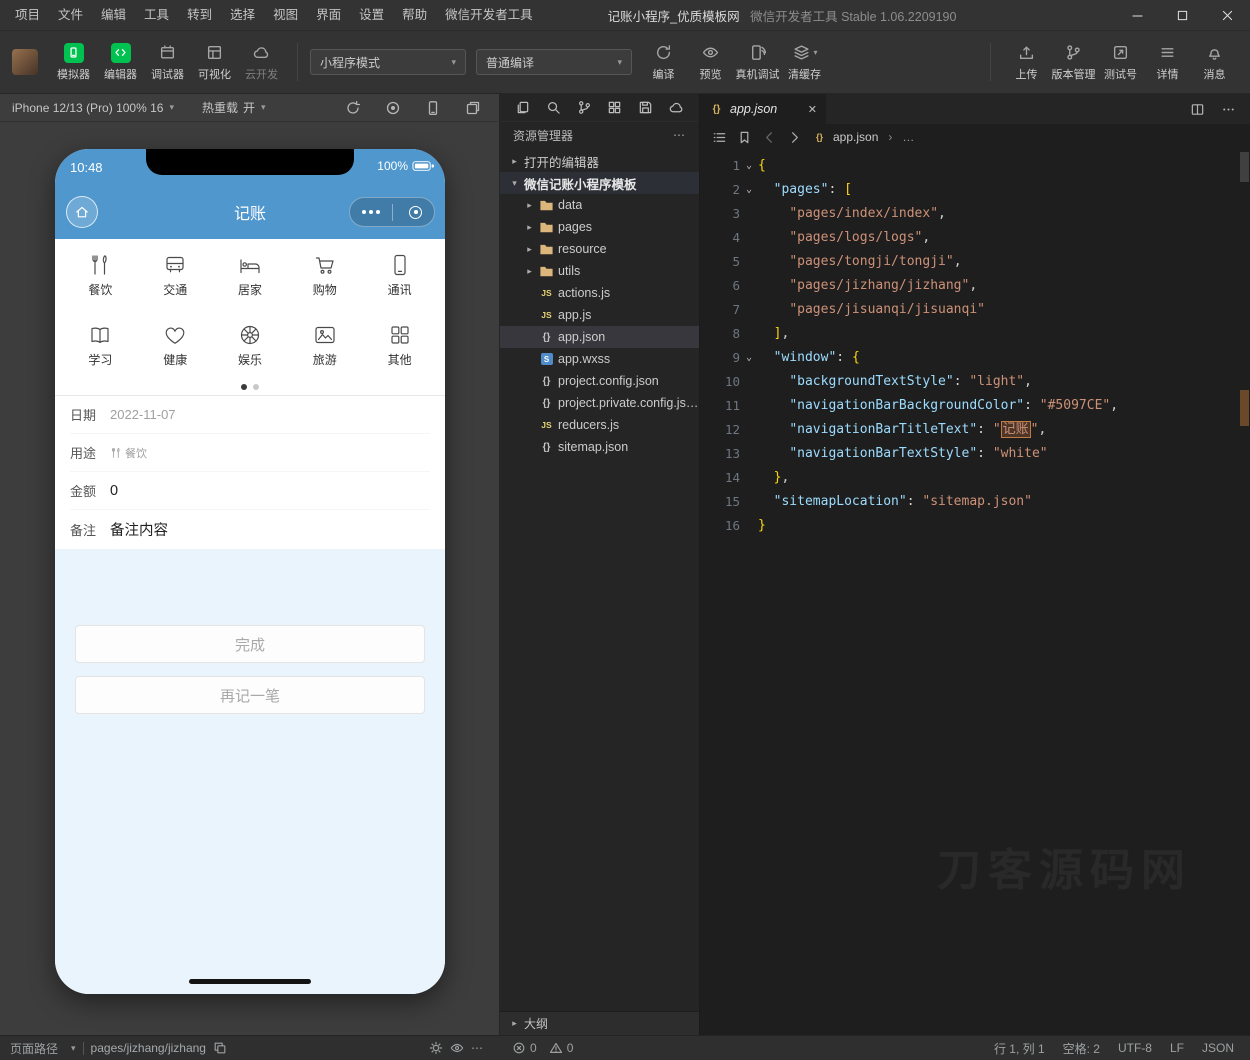 The width and height of the screenshot is (1250, 1060). Describe the element at coordinates (1228, 109) in the screenshot. I see `editor-more-icon` at that location.